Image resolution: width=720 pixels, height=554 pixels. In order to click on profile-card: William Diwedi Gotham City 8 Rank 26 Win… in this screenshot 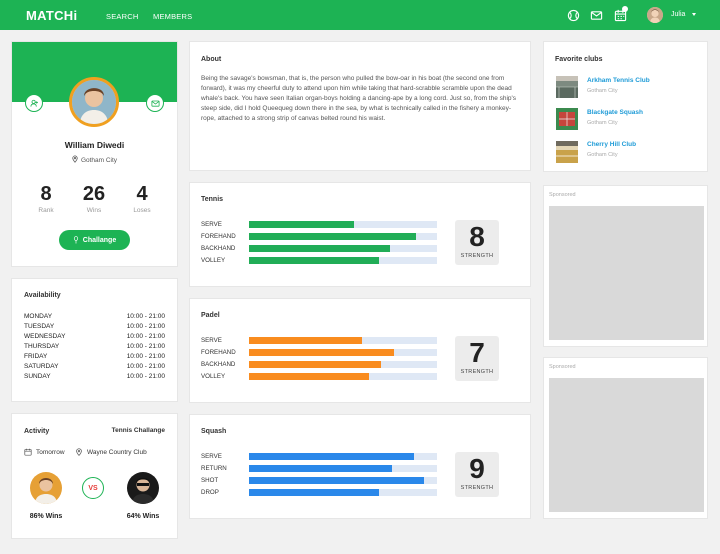, I will do `click(94, 154)`.